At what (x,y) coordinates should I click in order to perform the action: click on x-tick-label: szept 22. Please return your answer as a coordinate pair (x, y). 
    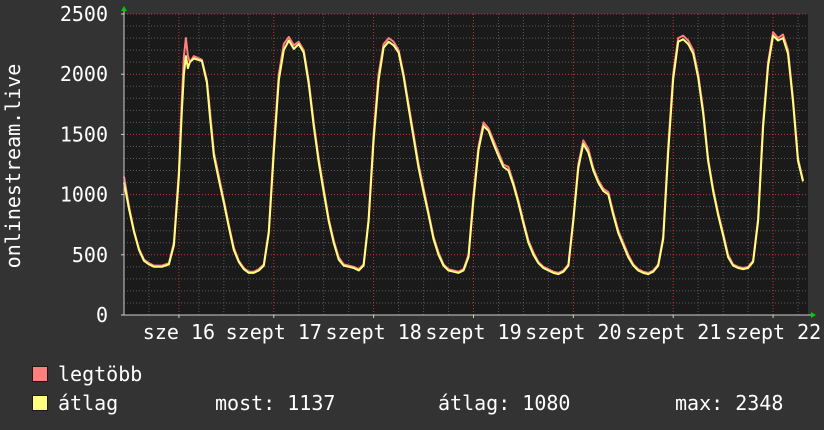
    Looking at the image, I should click on (773, 332).